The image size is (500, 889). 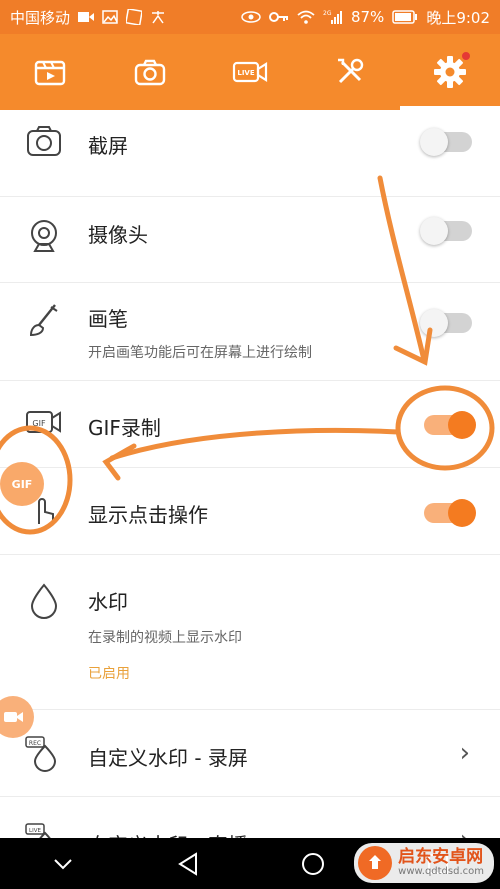 What do you see at coordinates (333, 17) in the screenshot?
I see `cell-signal-icon: 2G` at bounding box center [333, 17].